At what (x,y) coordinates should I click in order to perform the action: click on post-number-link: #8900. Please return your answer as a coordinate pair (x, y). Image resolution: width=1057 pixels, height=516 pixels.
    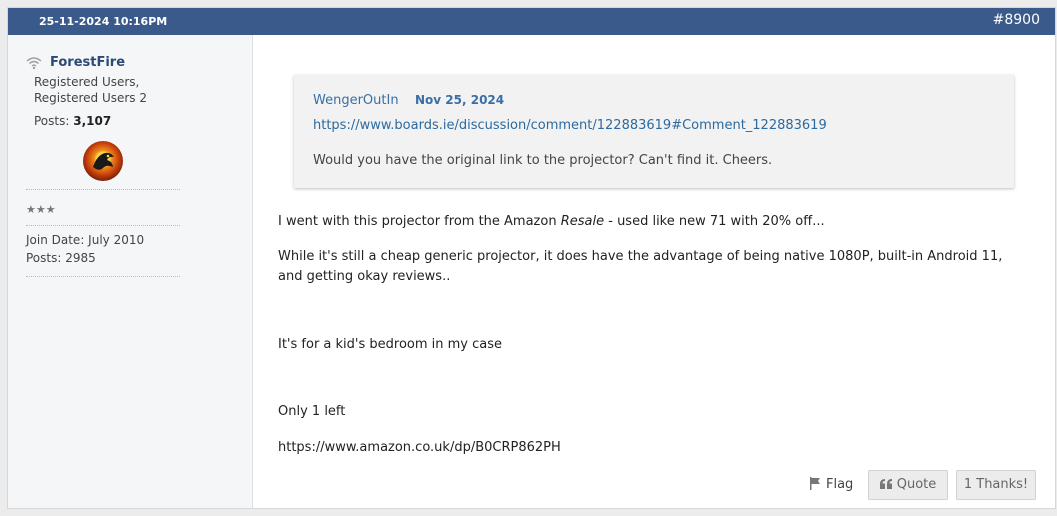
    Looking at the image, I should click on (1016, 20).